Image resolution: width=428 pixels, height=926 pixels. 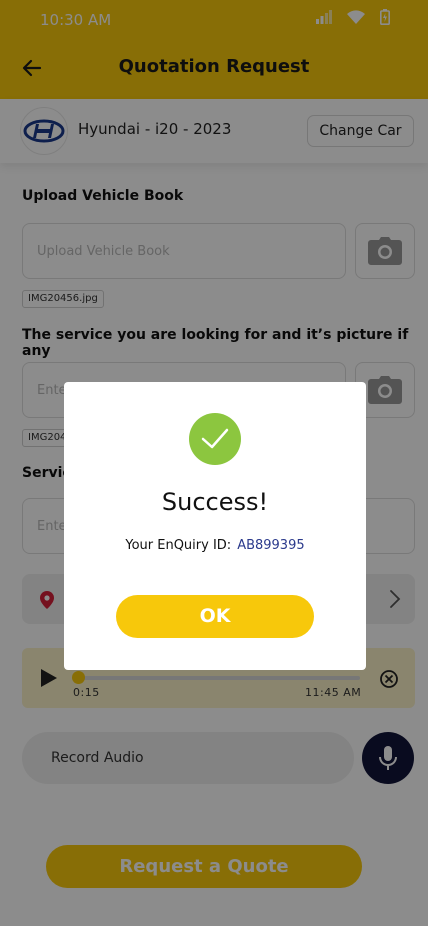 What do you see at coordinates (215, 616) in the screenshot?
I see `ok-button: OK` at bounding box center [215, 616].